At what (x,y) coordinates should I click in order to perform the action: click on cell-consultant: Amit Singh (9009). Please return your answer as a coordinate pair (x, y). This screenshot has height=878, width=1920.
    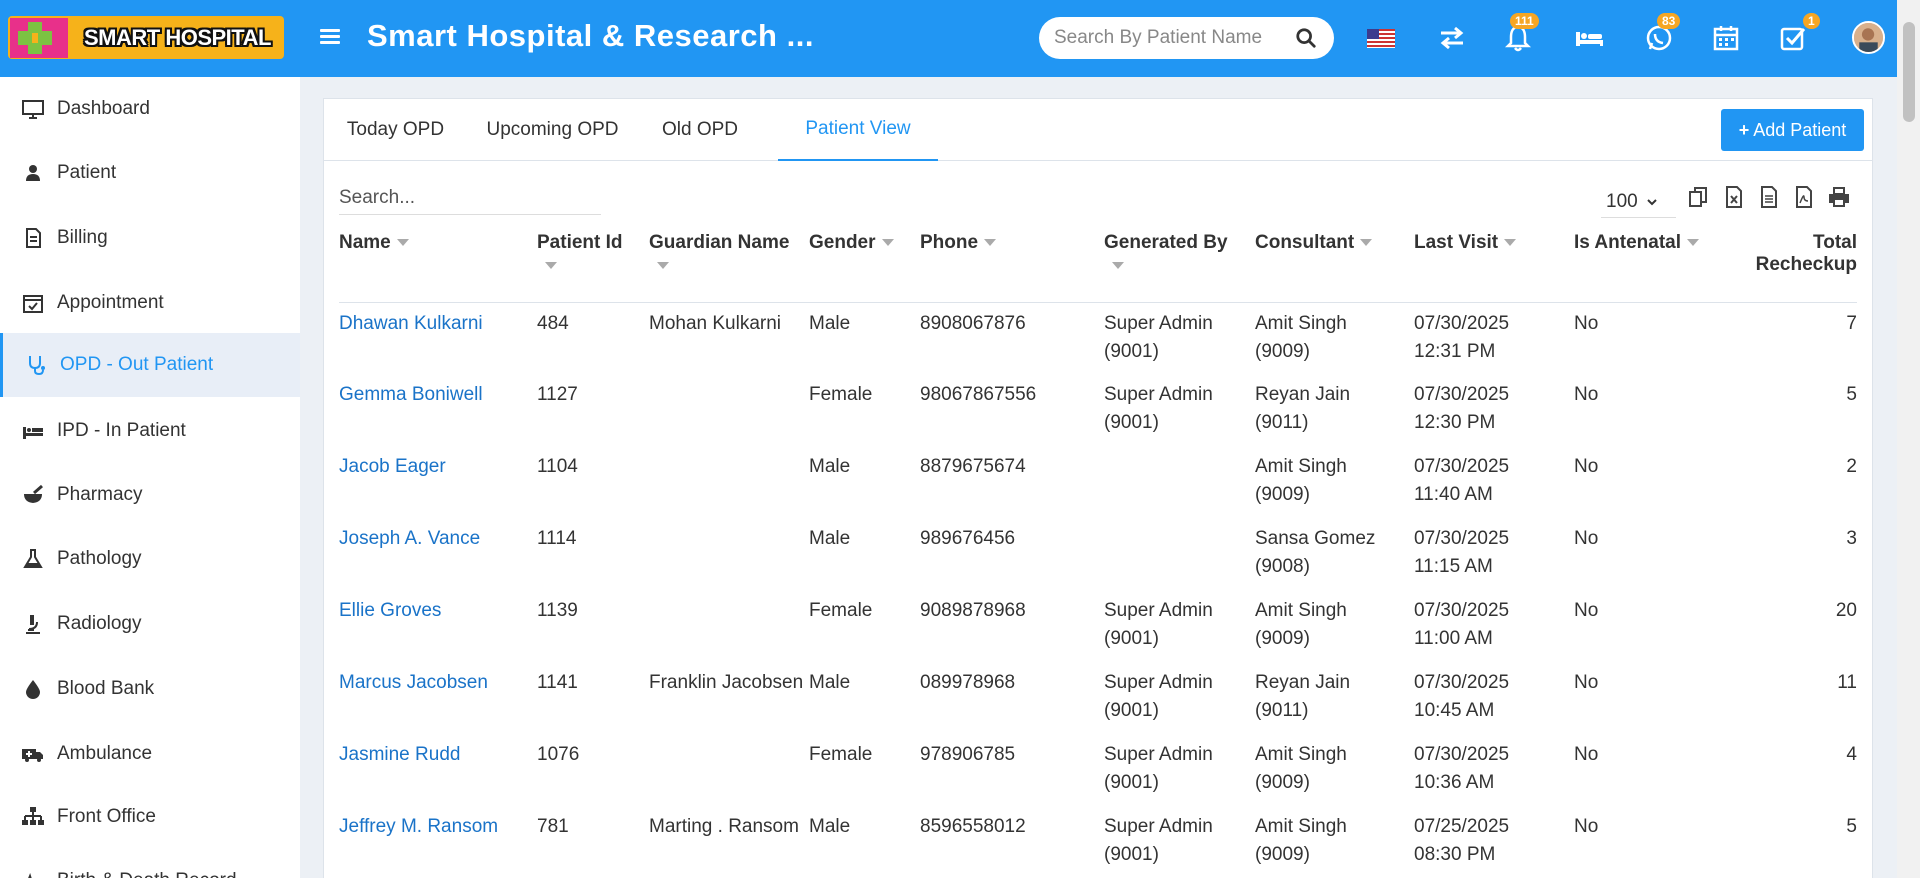
    Looking at the image, I should click on (1301, 840).